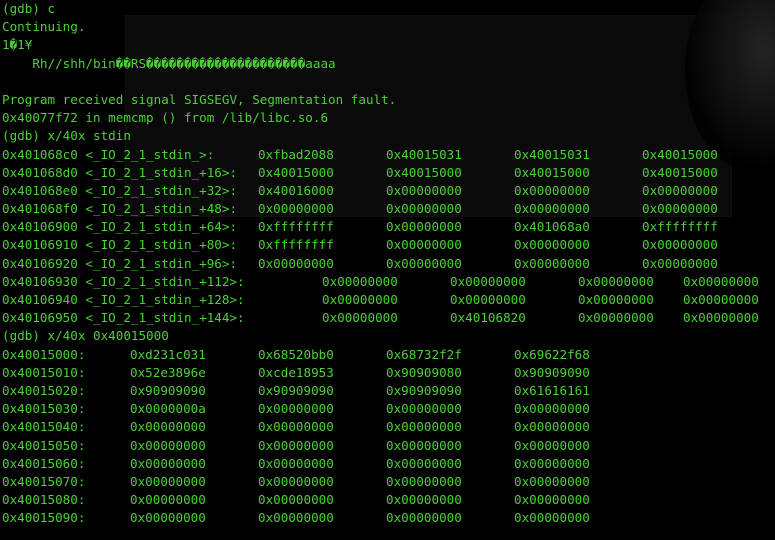 Image resolution: width=775 pixels, height=540 pixels. I want to click on terminal-line-text: 1�1¥, so click(17, 45).